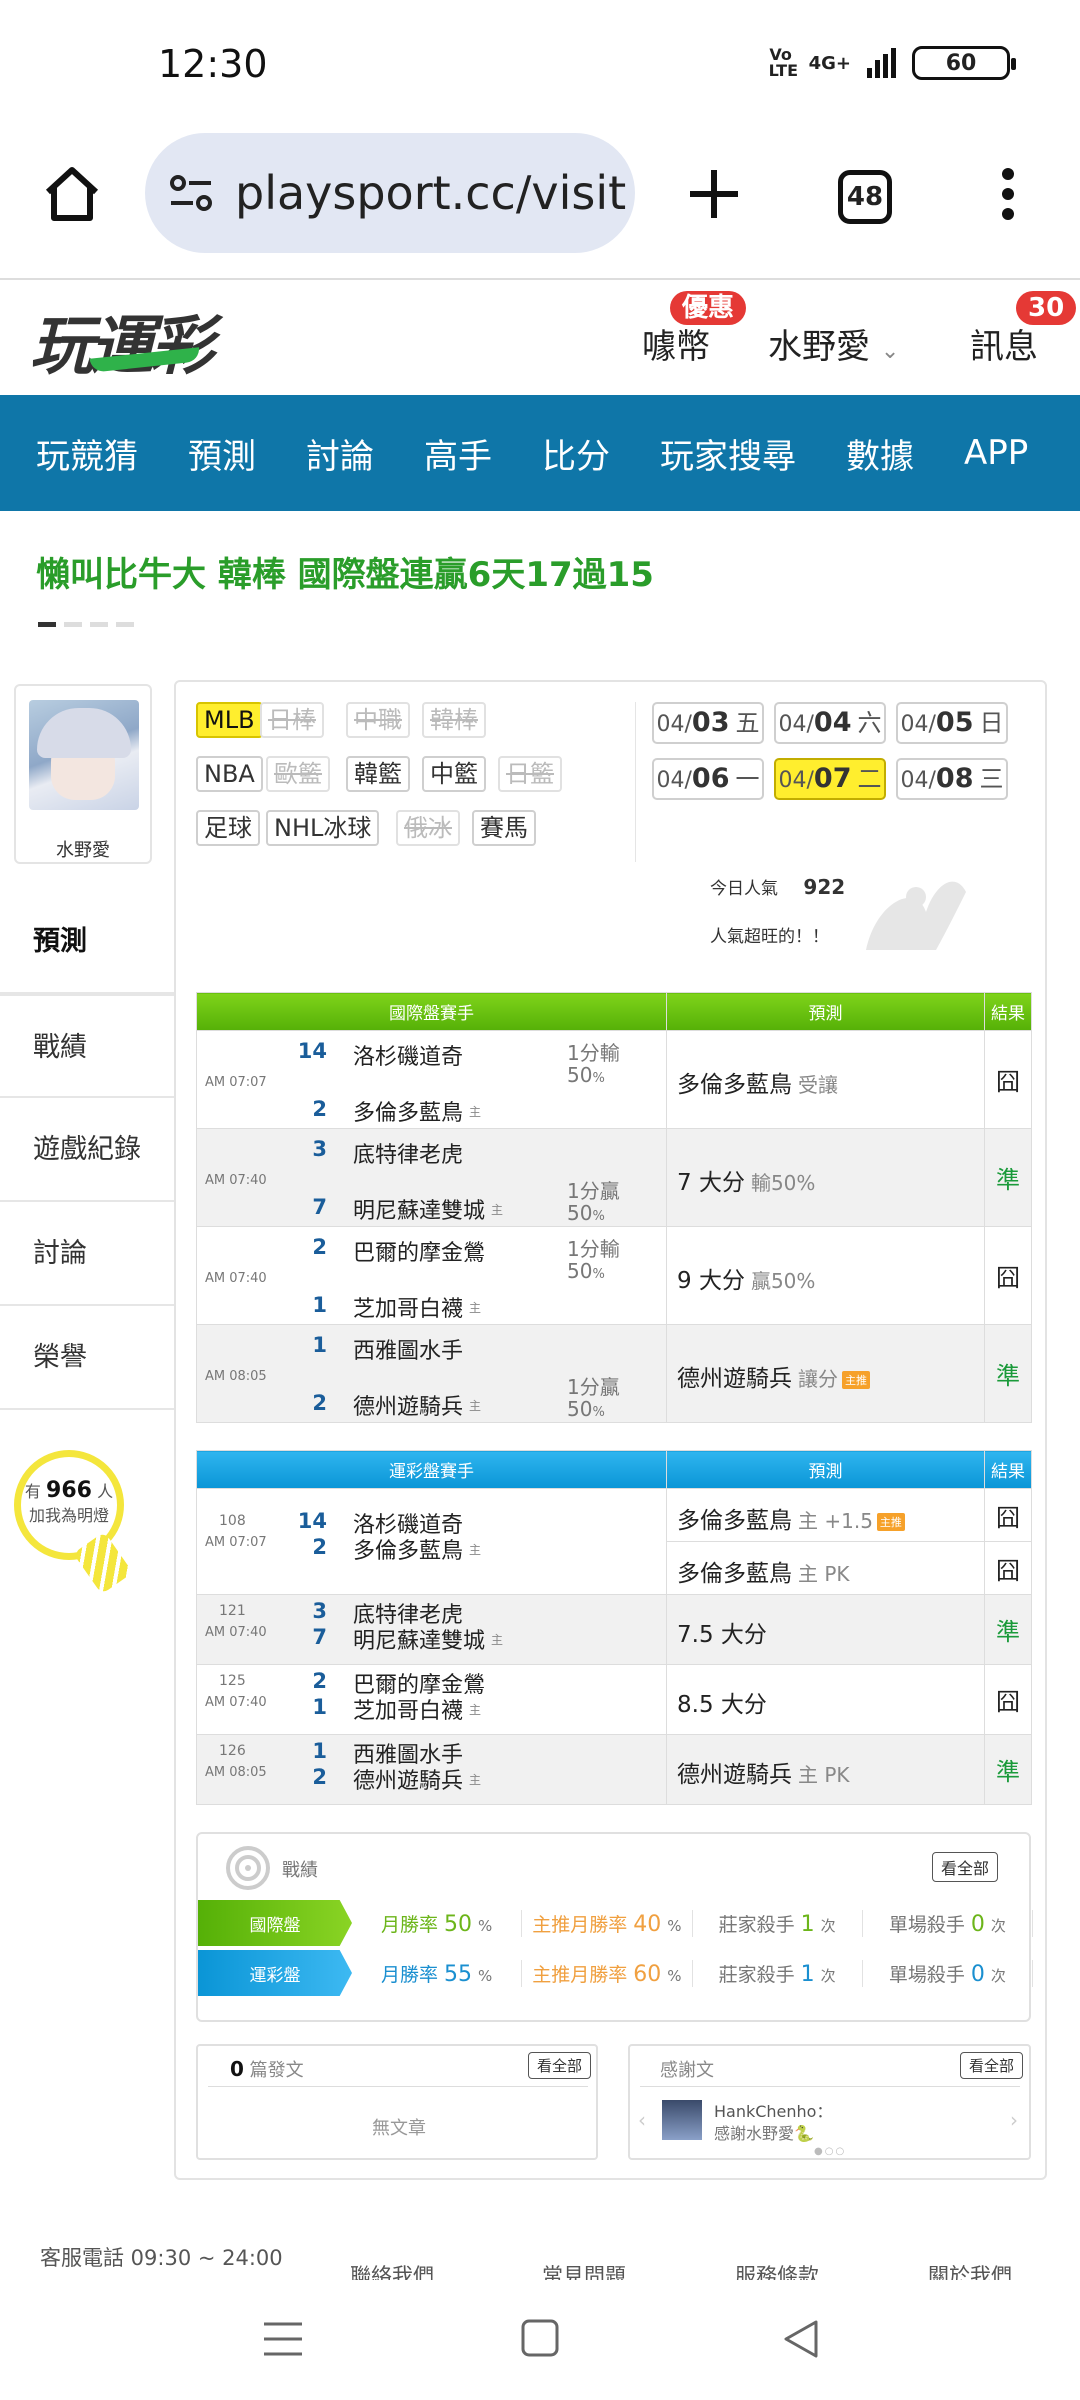 This screenshot has width=1080, height=2400. I want to click on thanks-user: HankChenho：, so click(773, 2110).